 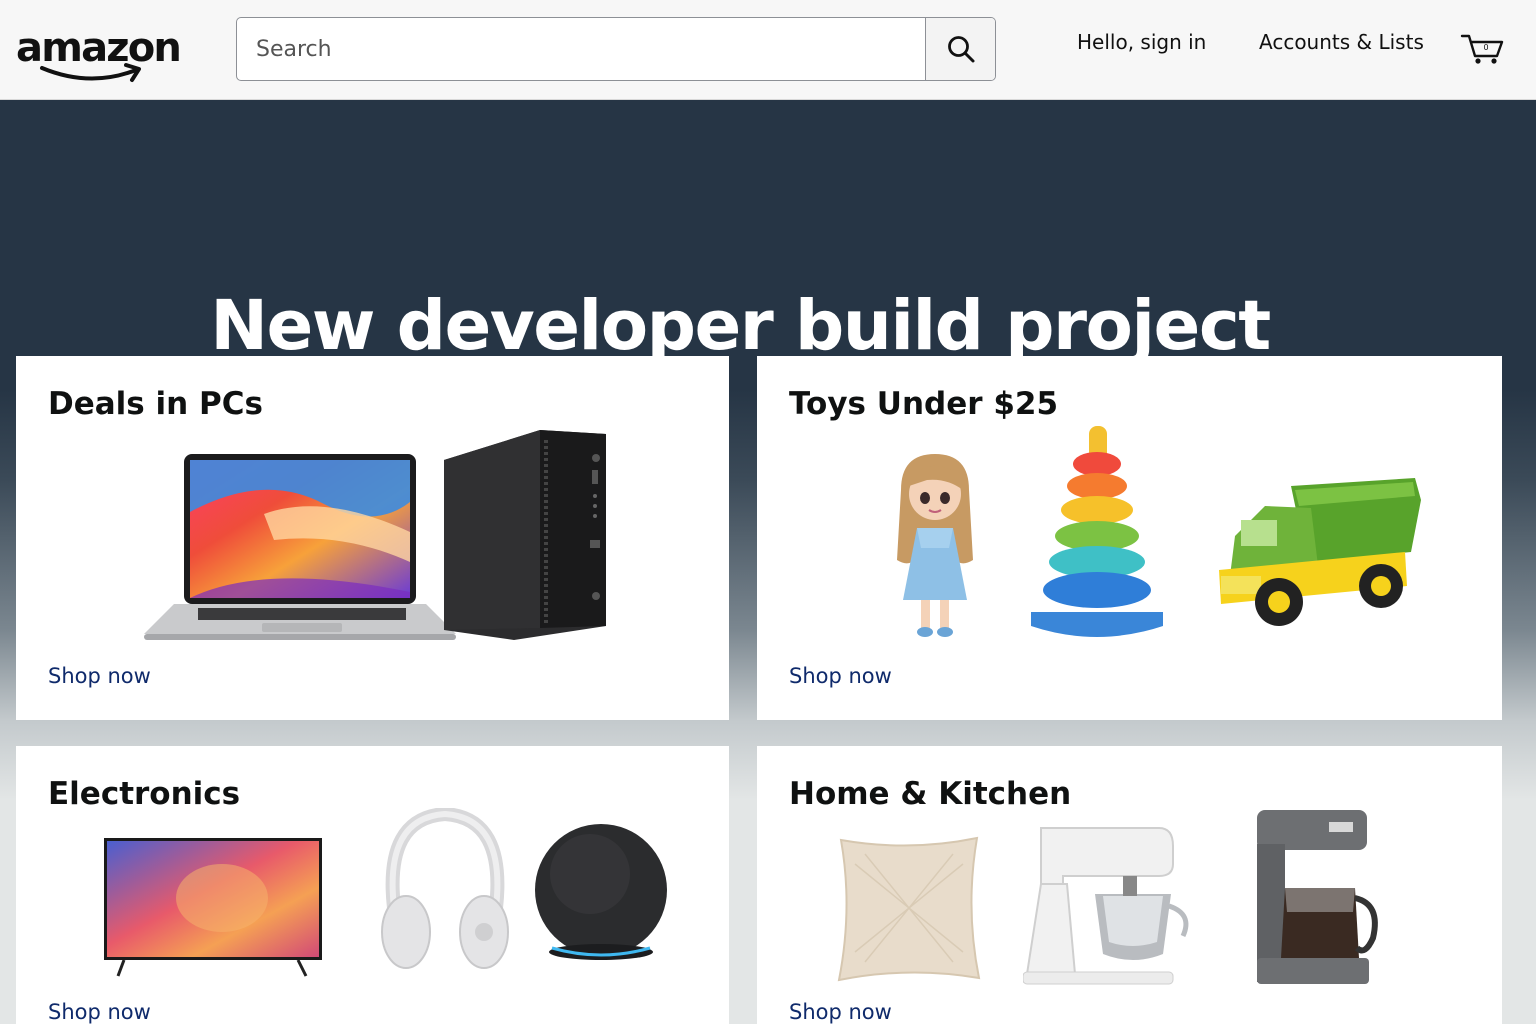 I want to click on throw-pillow-image, so click(x=909, y=908).